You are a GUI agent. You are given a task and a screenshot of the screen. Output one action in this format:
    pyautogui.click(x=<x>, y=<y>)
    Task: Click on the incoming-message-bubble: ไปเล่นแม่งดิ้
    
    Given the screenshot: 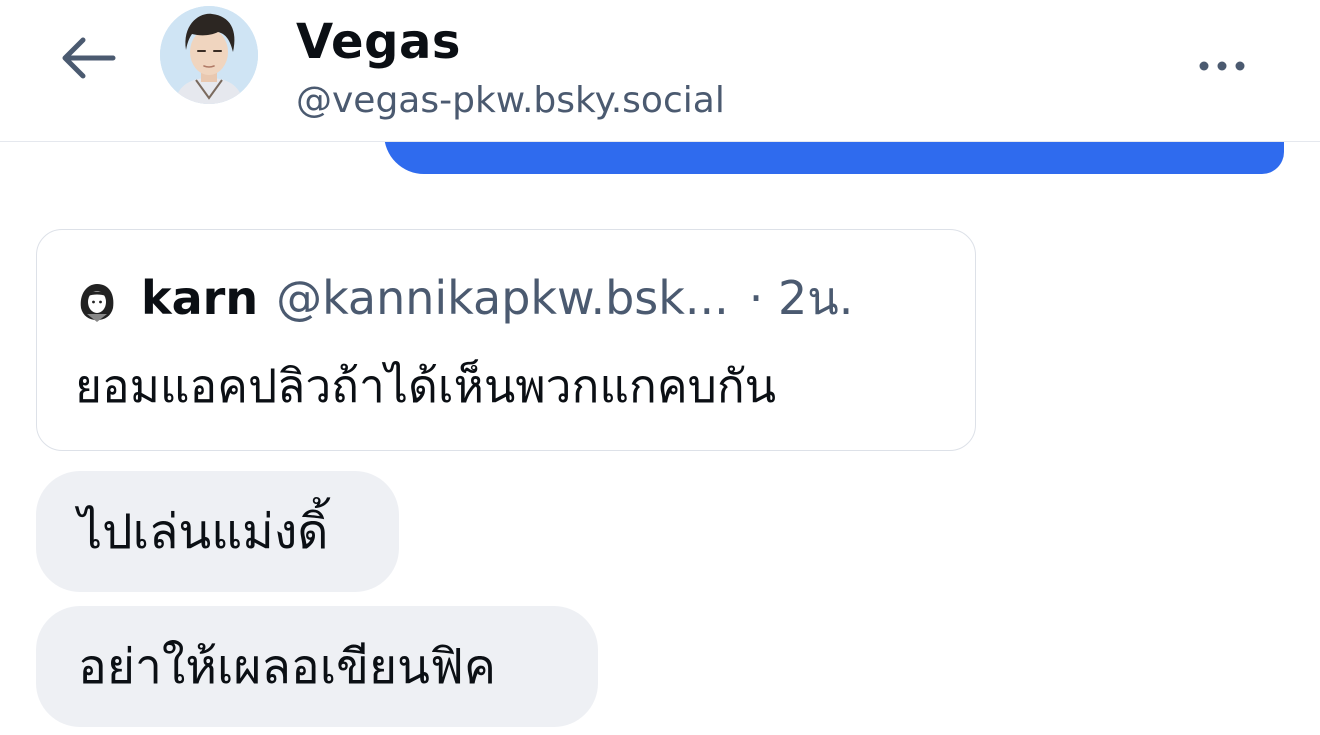 What is the action you would take?
    pyautogui.click(x=217, y=531)
    